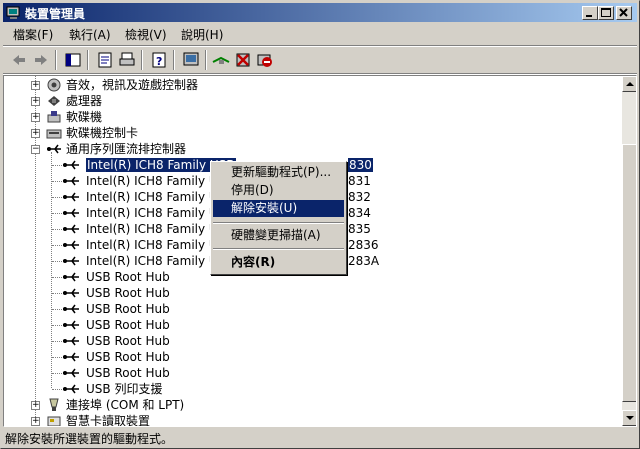 The width and height of the screenshot is (640, 449). Describe the element at coordinates (359, 213) in the screenshot. I see `tree-item-label-suffix: 834` at that location.